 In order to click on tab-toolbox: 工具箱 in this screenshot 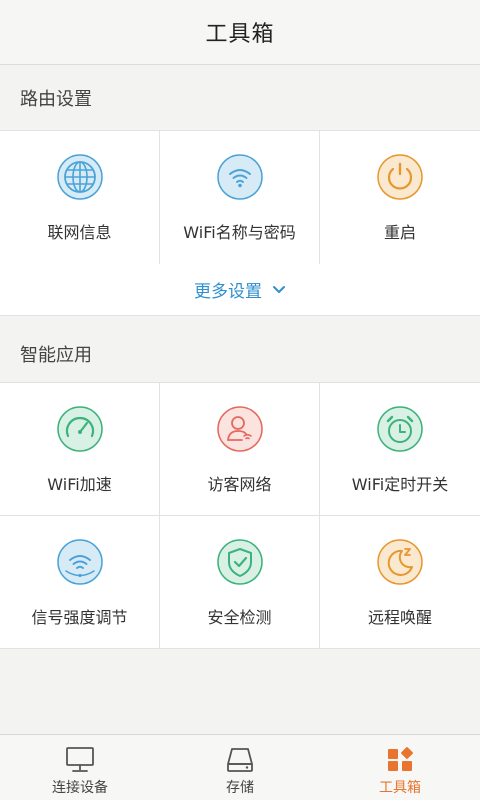, I will do `click(400, 767)`.